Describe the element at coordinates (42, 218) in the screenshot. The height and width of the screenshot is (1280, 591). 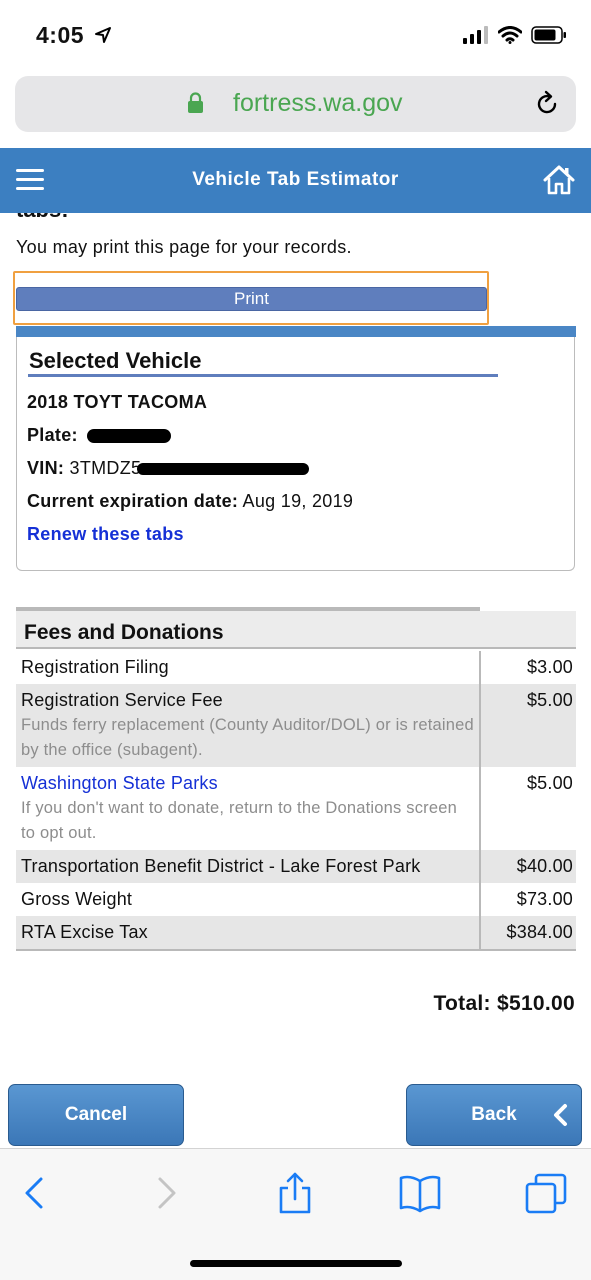
I see `cut-off-heading: tabs:` at that location.